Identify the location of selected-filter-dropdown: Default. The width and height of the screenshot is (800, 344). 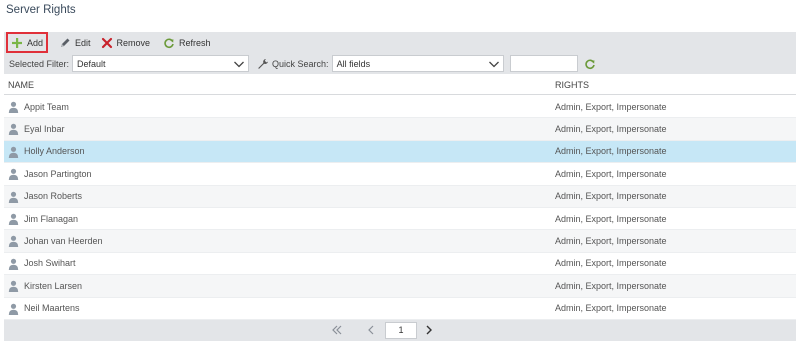
(161, 63).